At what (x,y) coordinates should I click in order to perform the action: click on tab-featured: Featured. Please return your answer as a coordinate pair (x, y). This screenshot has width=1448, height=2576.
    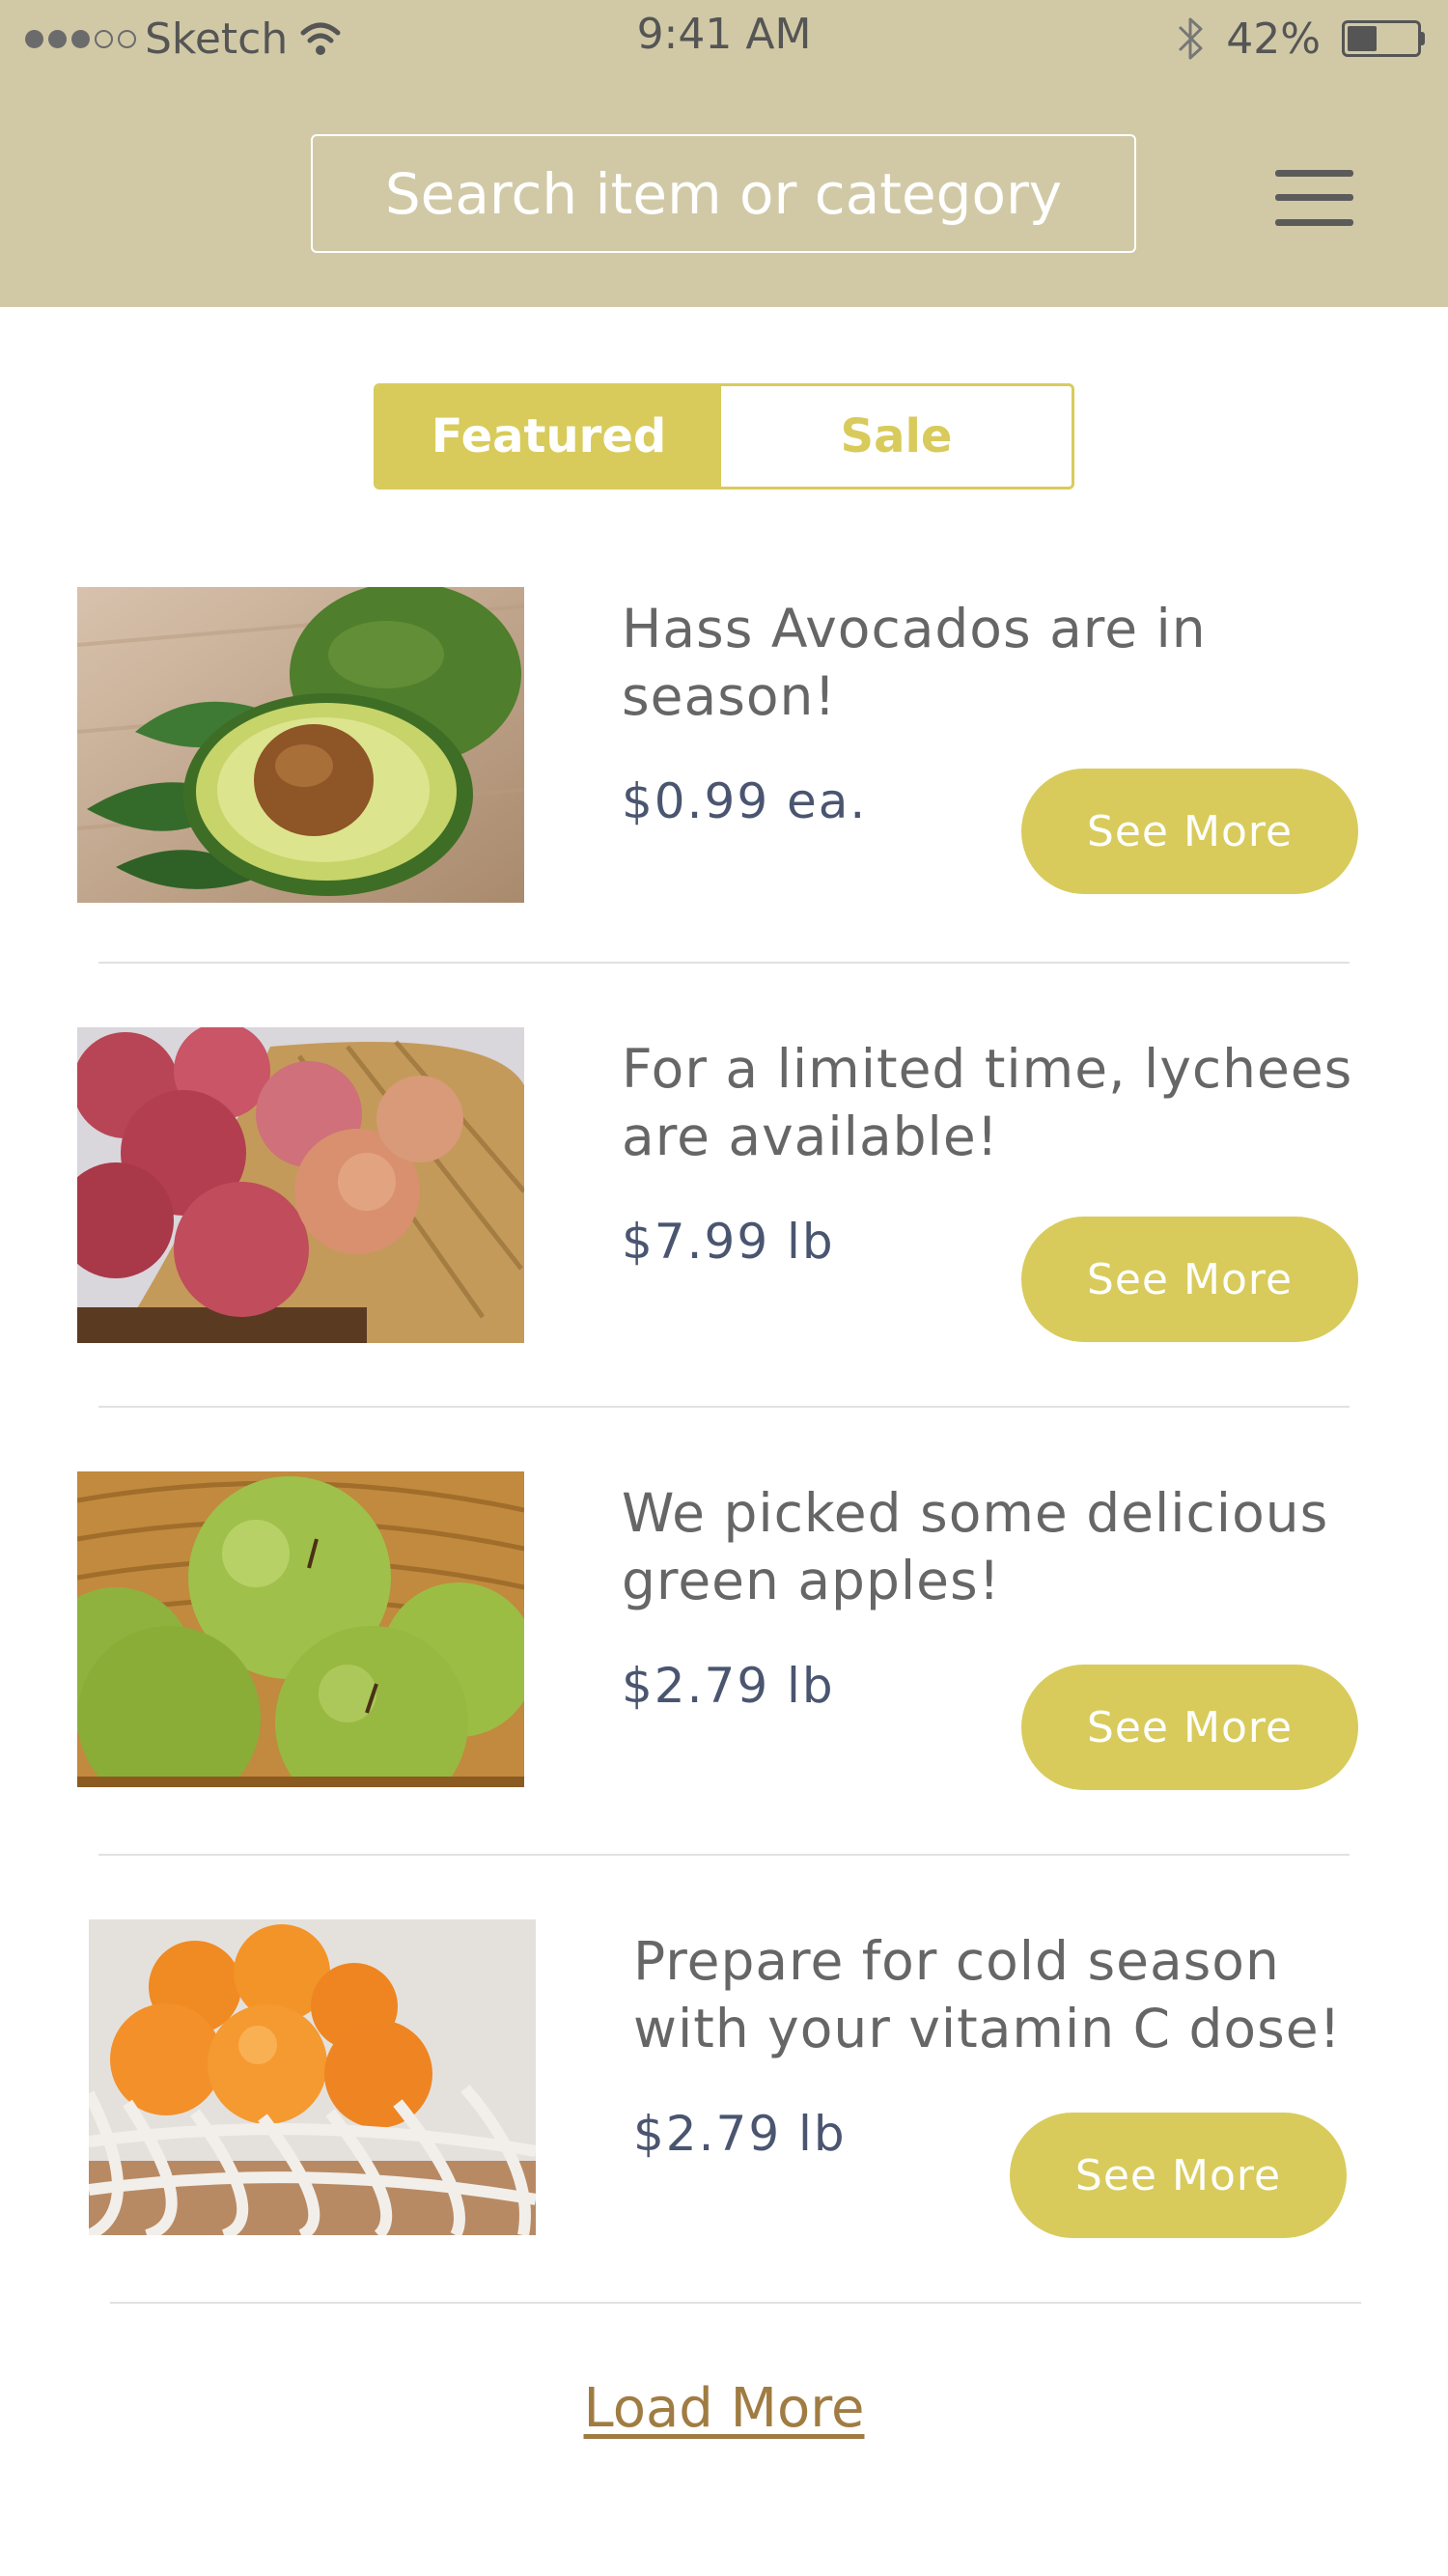
    Looking at the image, I should click on (549, 437).